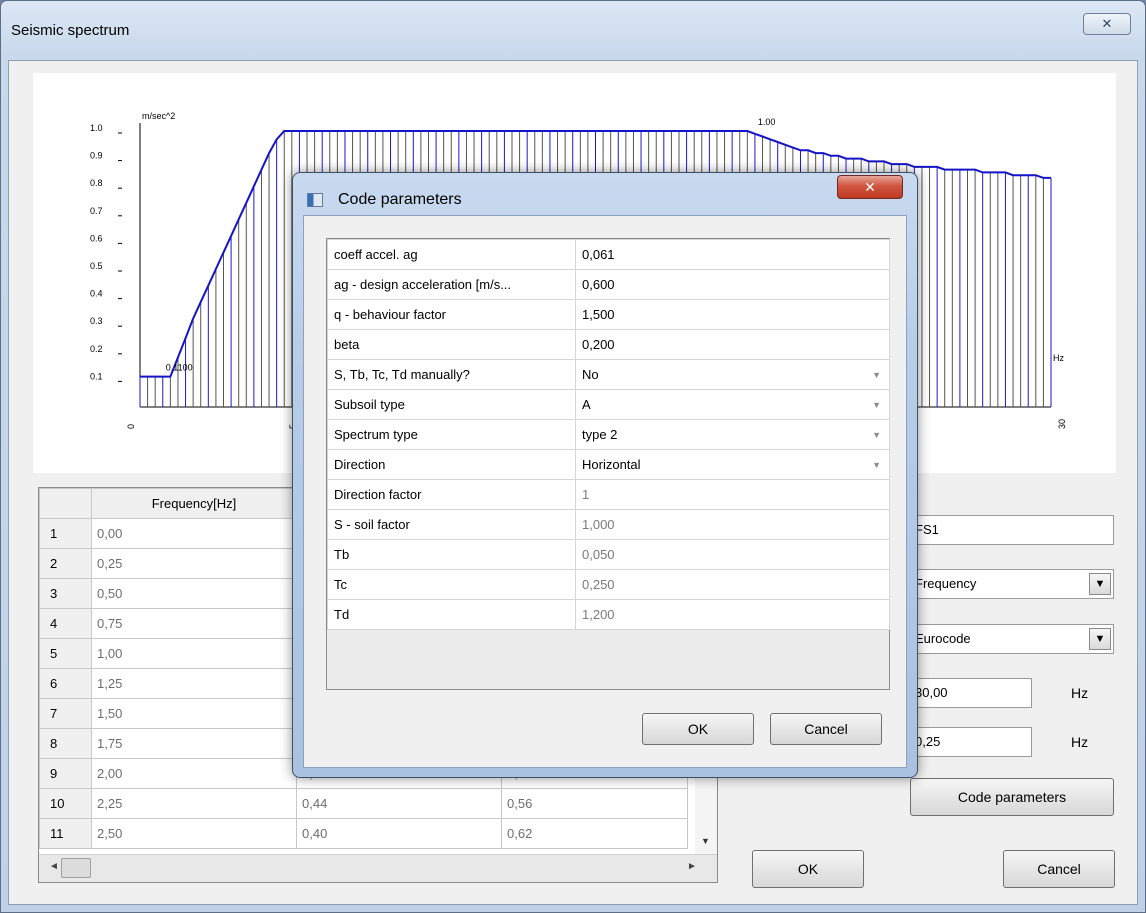 This screenshot has width=1146, height=913. I want to click on scrollbar-thumb, so click(76, 868).